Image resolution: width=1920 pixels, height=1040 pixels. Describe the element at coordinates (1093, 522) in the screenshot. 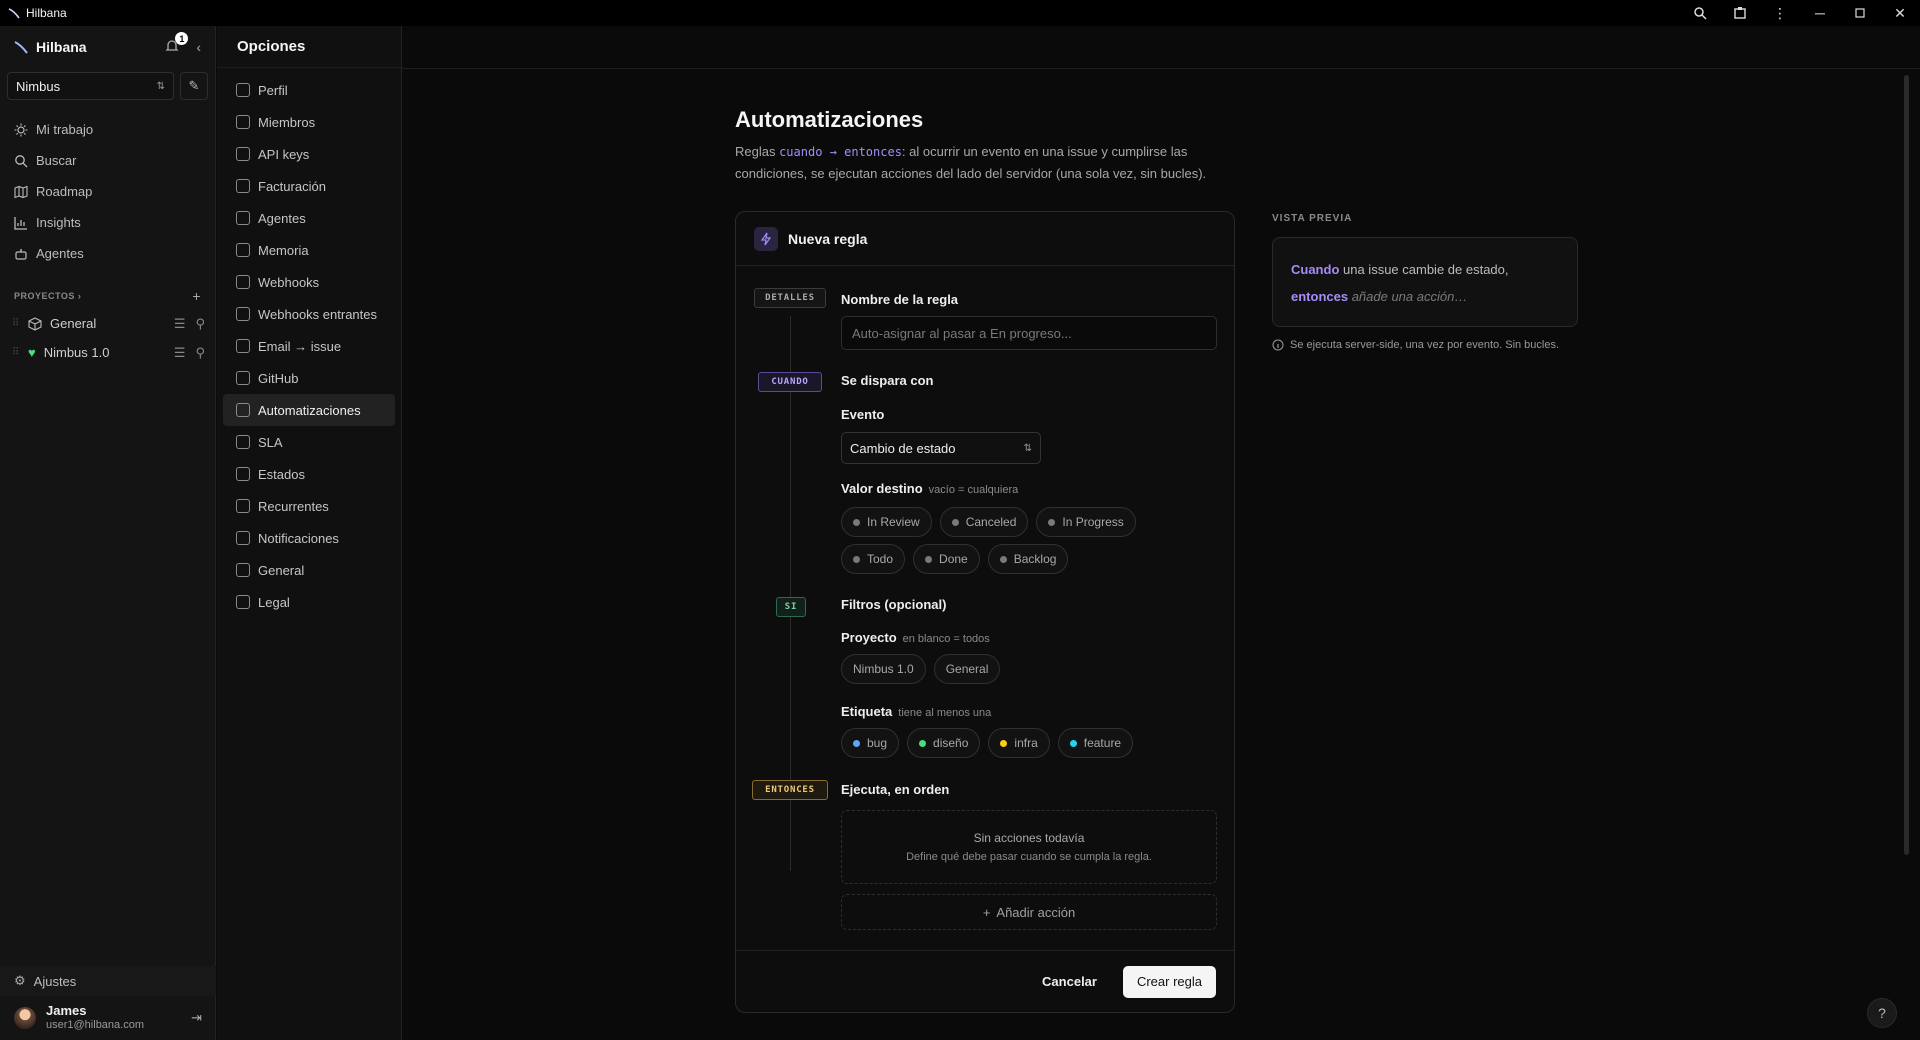

I see `chip-label: In Progress` at that location.